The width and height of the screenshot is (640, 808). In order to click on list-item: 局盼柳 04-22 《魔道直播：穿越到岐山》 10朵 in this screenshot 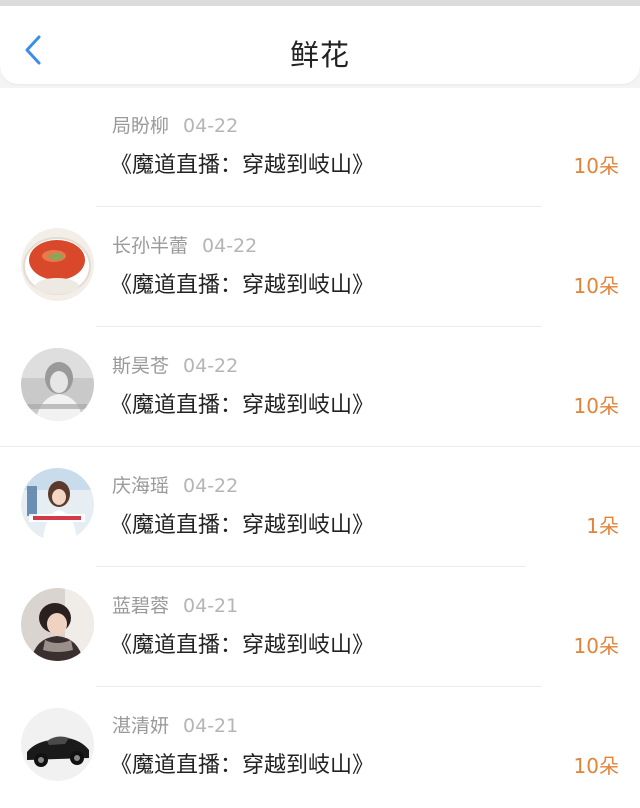, I will do `click(320, 148)`.